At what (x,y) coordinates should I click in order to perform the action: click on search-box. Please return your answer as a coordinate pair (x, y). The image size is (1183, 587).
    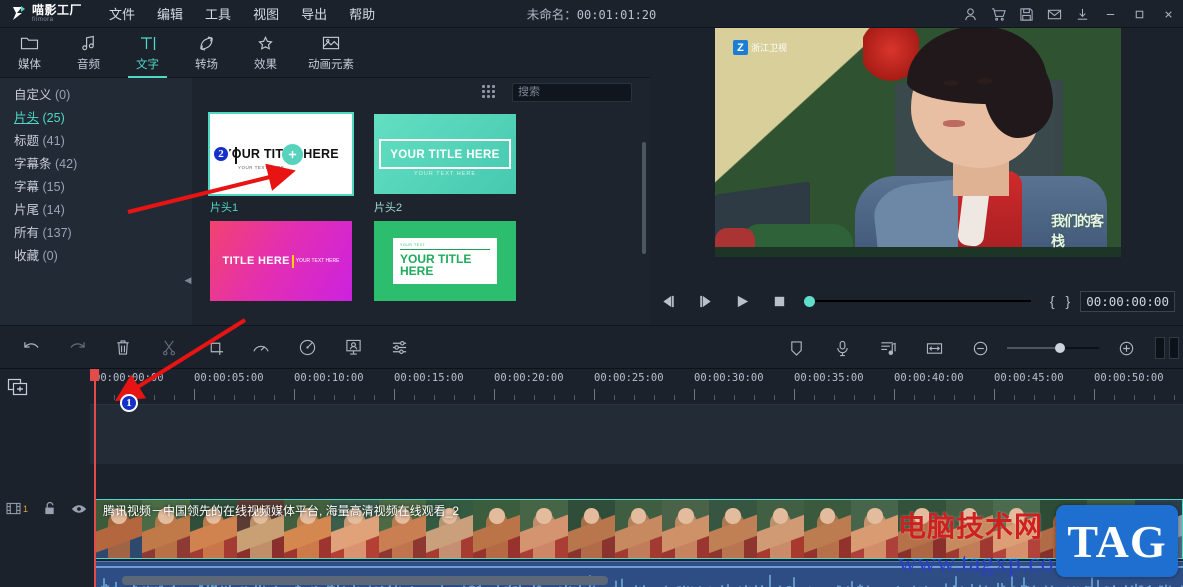
    Looking at the image, I should click on (591, 92).